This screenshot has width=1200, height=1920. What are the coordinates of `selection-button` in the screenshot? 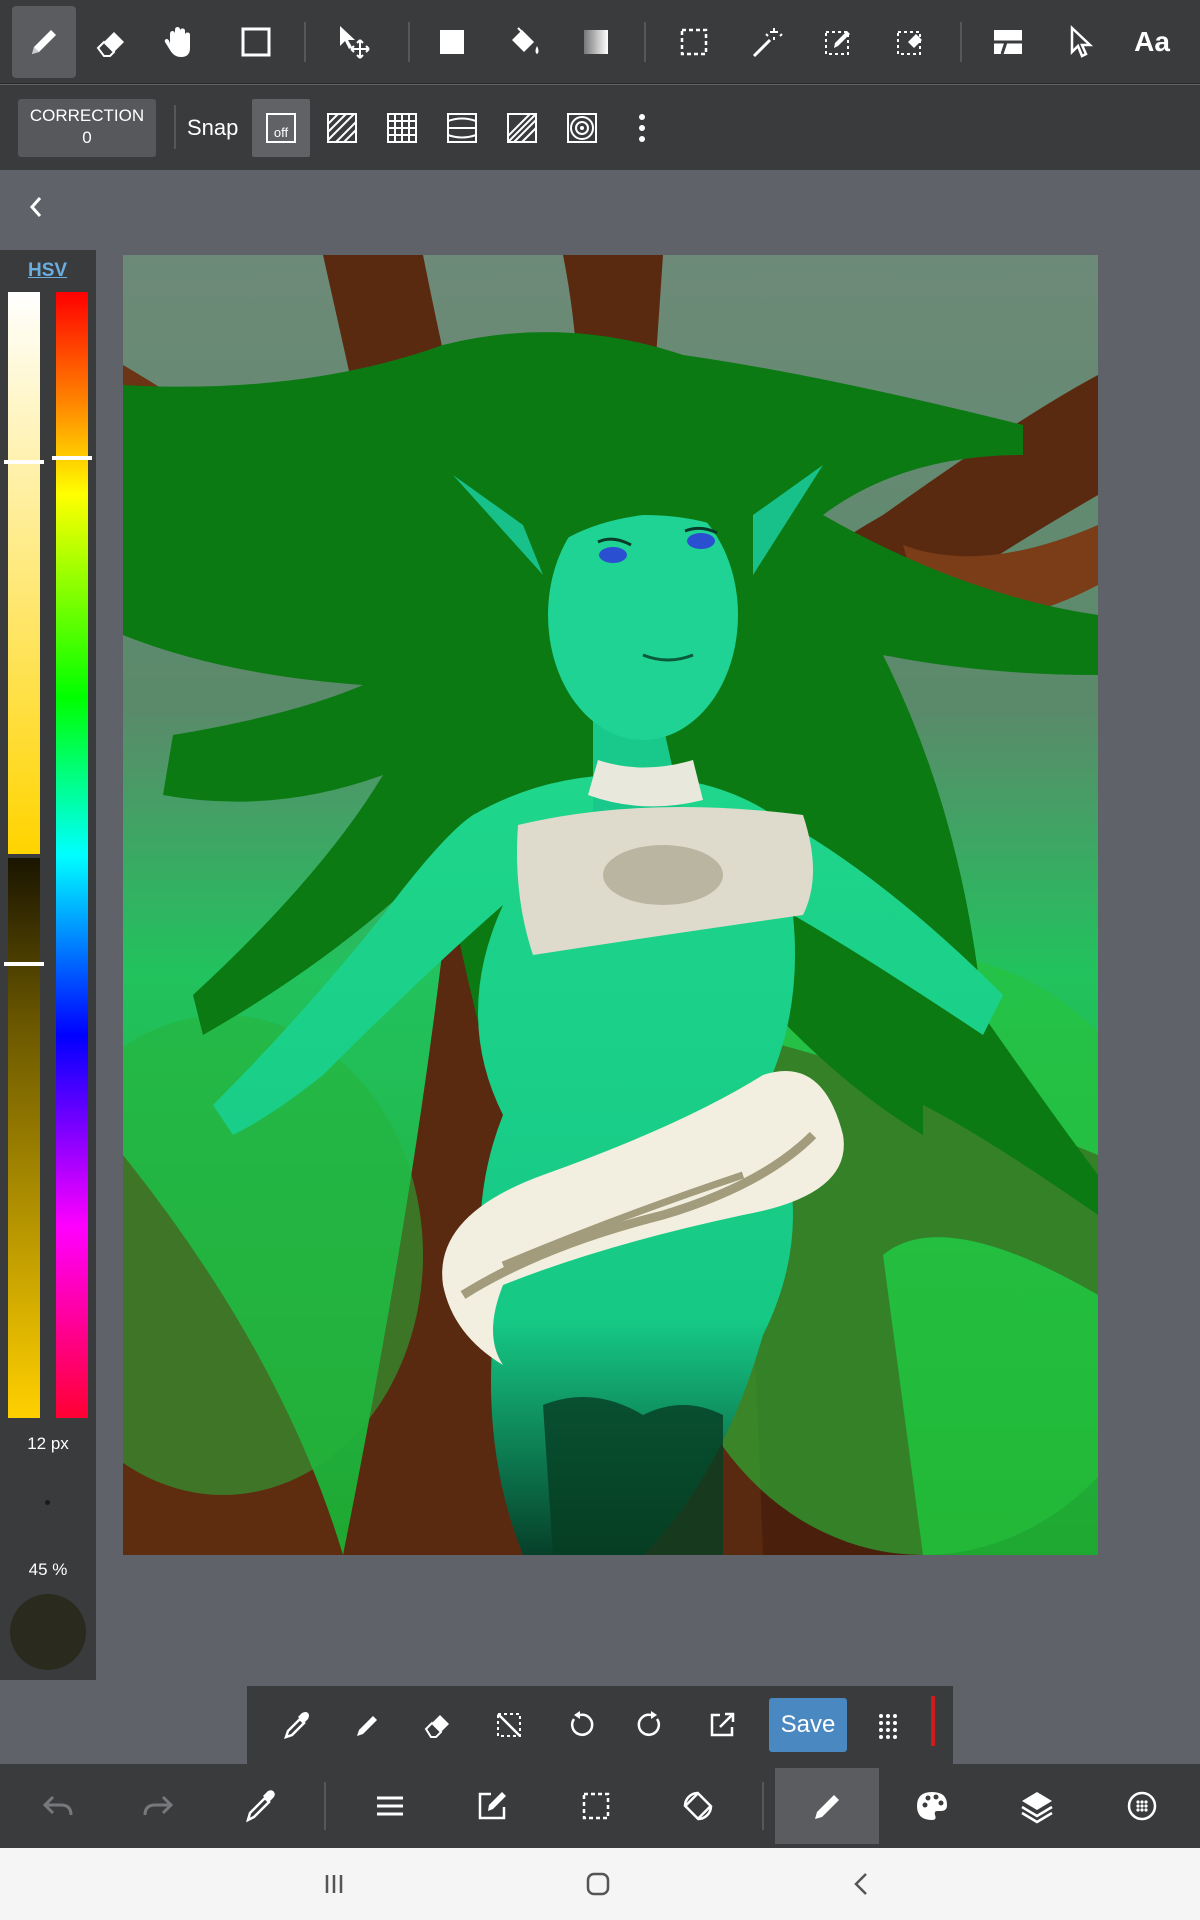 It's located at (596, 1806).